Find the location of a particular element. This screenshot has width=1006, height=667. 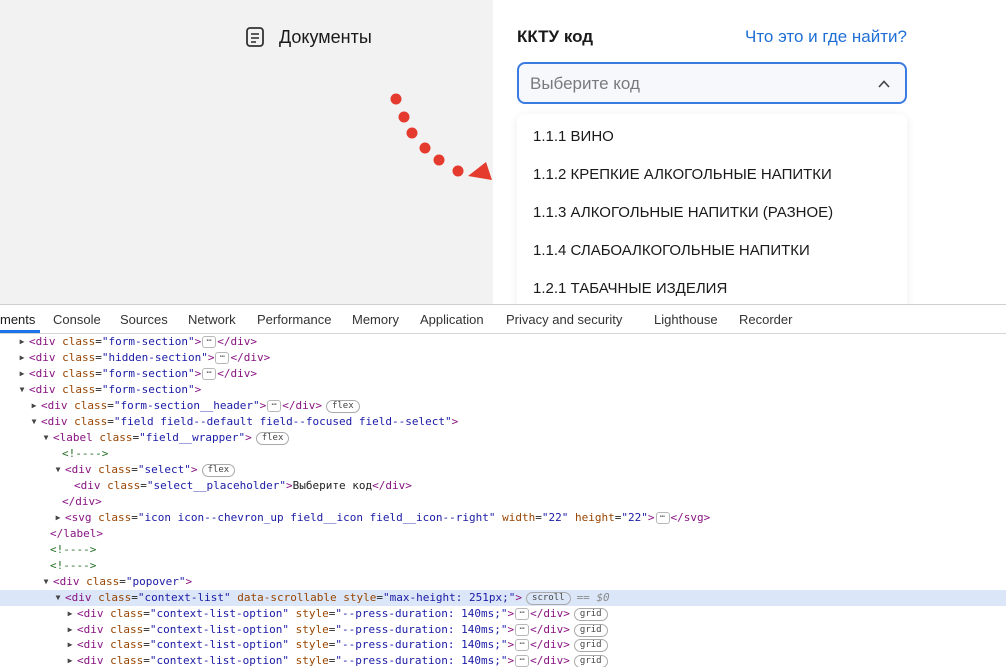

tab-memory: Memory is located at coordinates (375, 319).